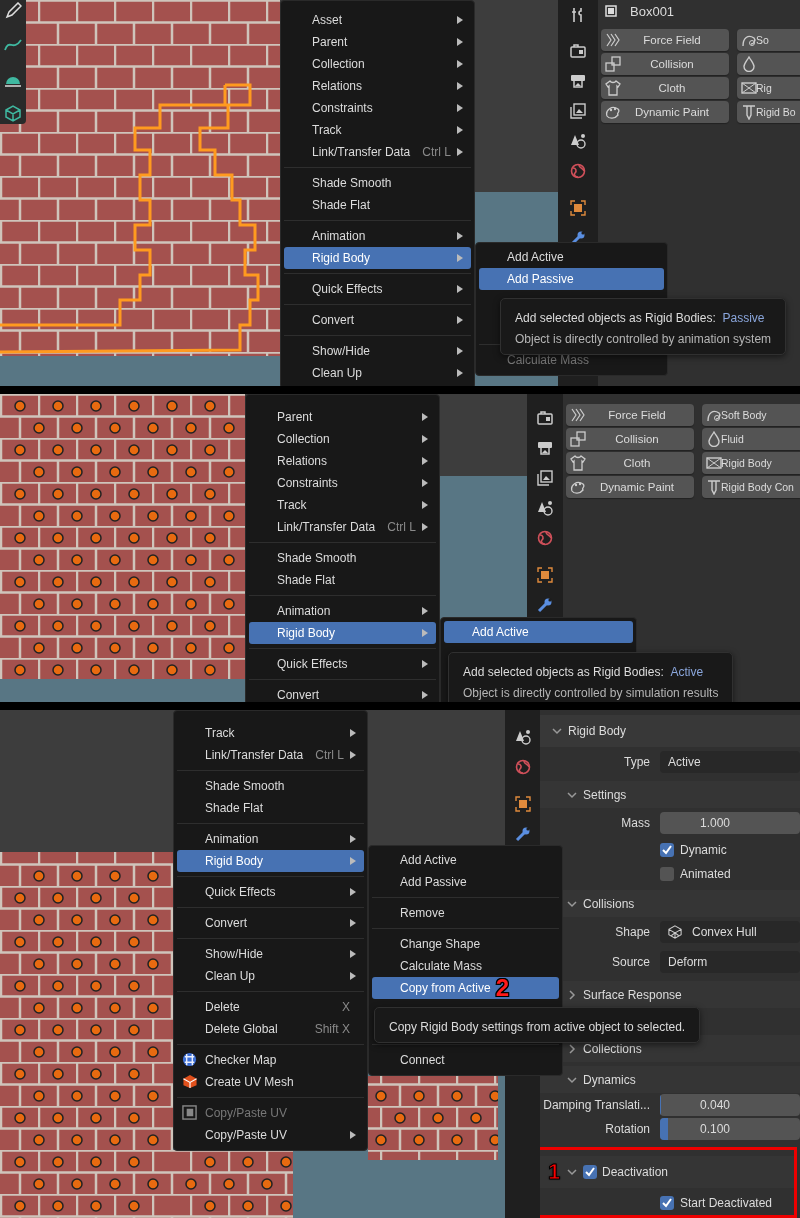 Image resolution: width=800 pixels, height=1218 pixels. What do you see at coordinates (270, 1029) in the screenshot?
I see `menu-item: Delete Global Shift X` at bounding box center [270, 1029].